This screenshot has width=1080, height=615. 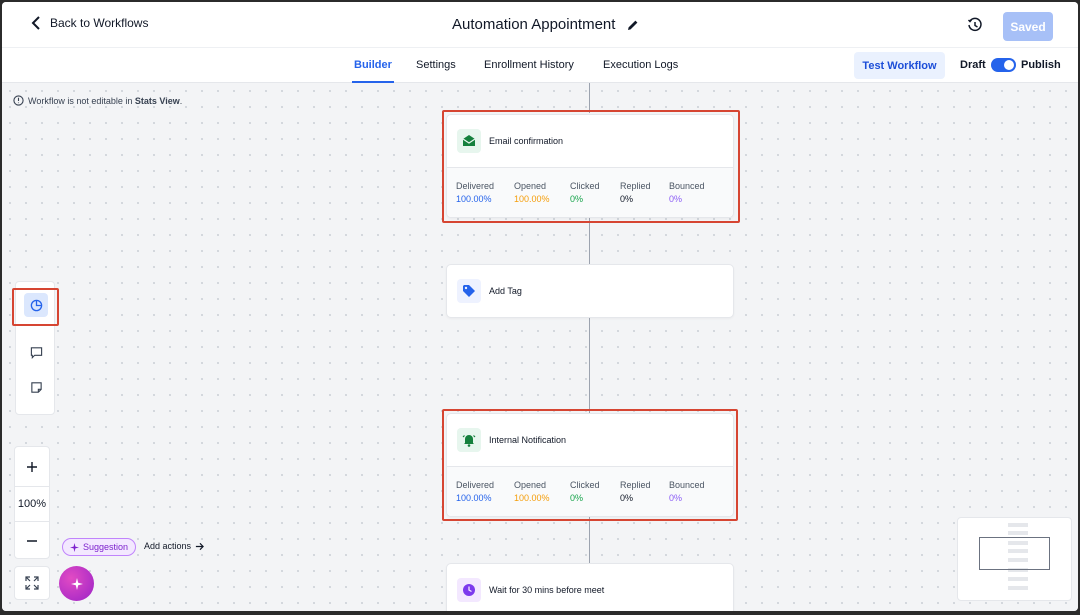 What do you see at coordinates (436, 65) in the screenshot?
I see `tab-settings: Settings` at bounding box center [436, 65].